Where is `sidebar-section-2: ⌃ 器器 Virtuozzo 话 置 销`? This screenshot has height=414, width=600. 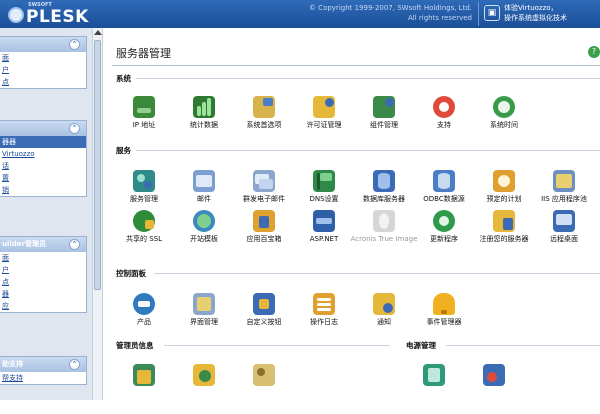
sidebar-section-2: ⌃ 器器 Virtuozzo 话 置 销 is located at coordinates (43, 158).